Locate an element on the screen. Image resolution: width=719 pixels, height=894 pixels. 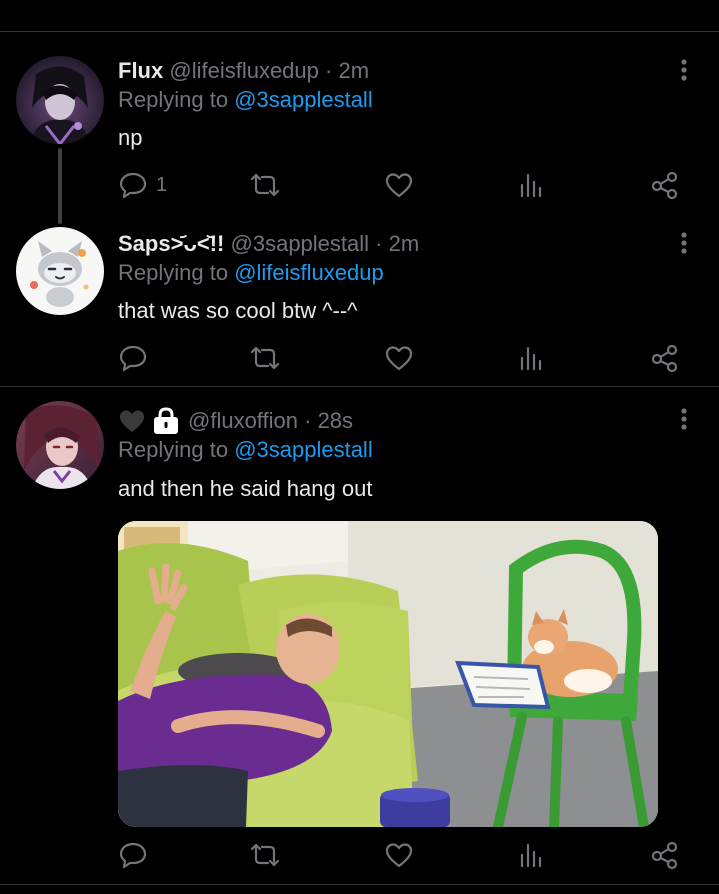
replying-to: Replying to @3sapplestall is located at coordinates (245, 450).